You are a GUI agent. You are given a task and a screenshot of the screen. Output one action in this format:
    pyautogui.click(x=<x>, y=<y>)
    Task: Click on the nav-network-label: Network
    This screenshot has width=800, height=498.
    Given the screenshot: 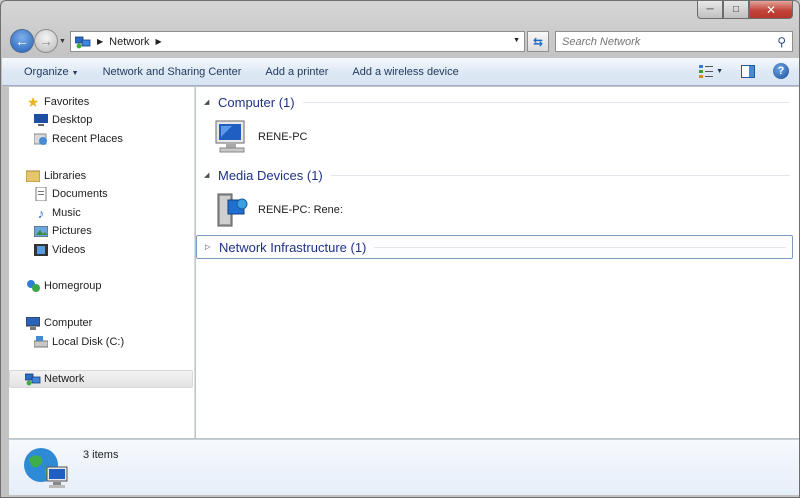 What is the action you would take?
    pyautogui.click(x=64, y=379)
    